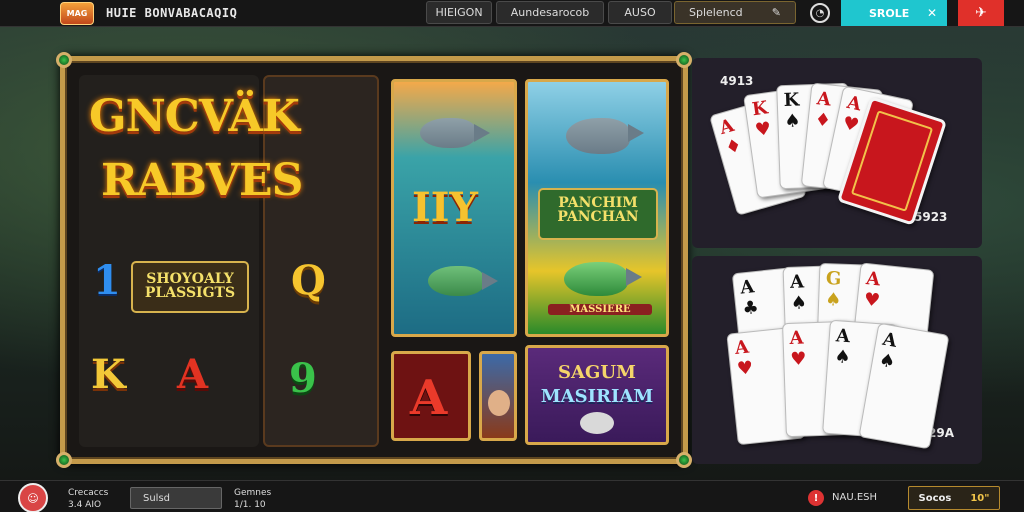  I want to click on avatar: ☺, so click(33, 497).